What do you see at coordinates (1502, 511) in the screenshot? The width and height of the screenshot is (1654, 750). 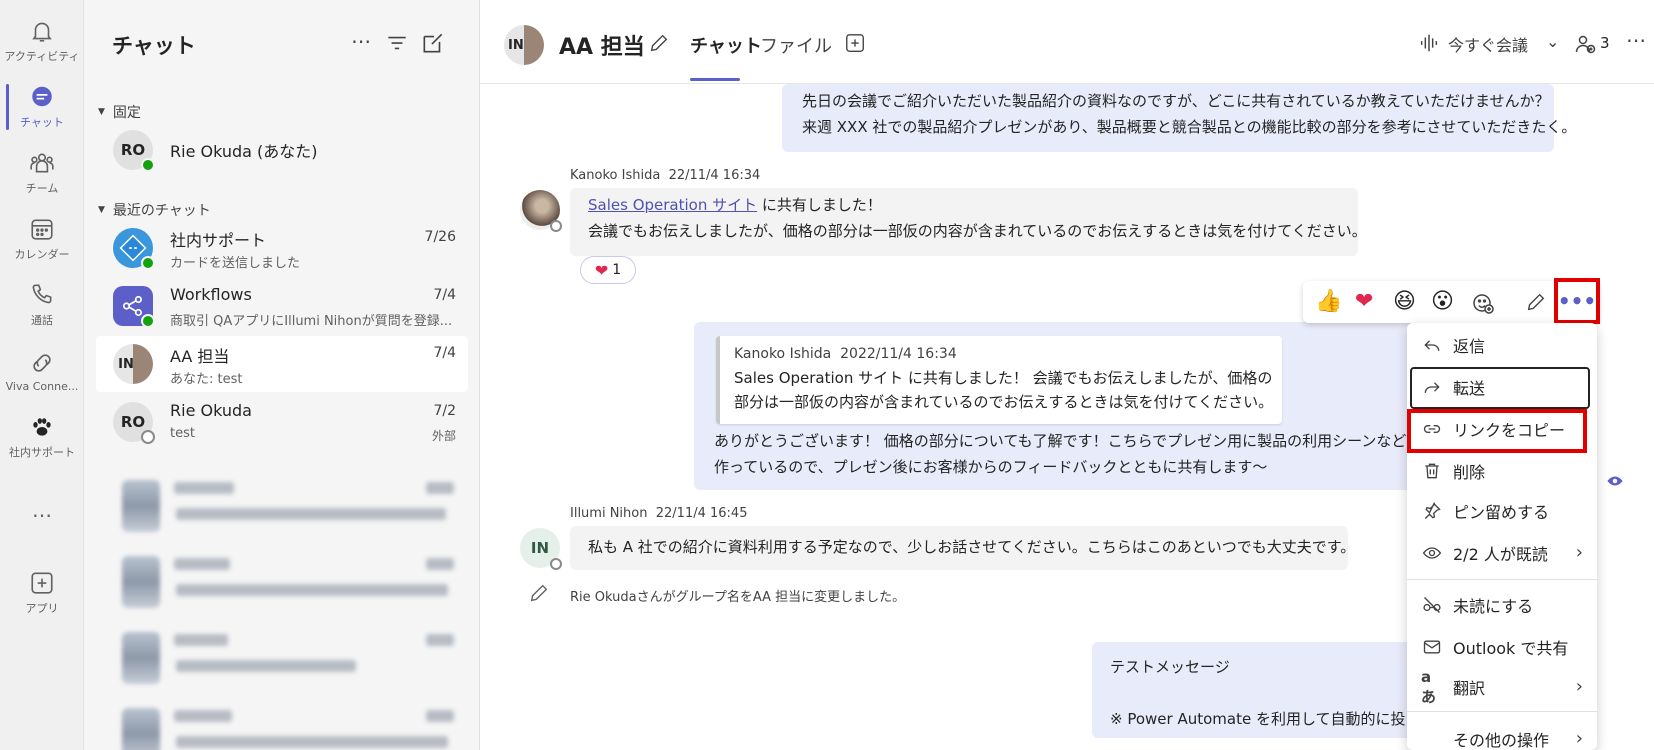 I see `menu-item-pin: ピン留めする` at bounding box center [1502, 511].